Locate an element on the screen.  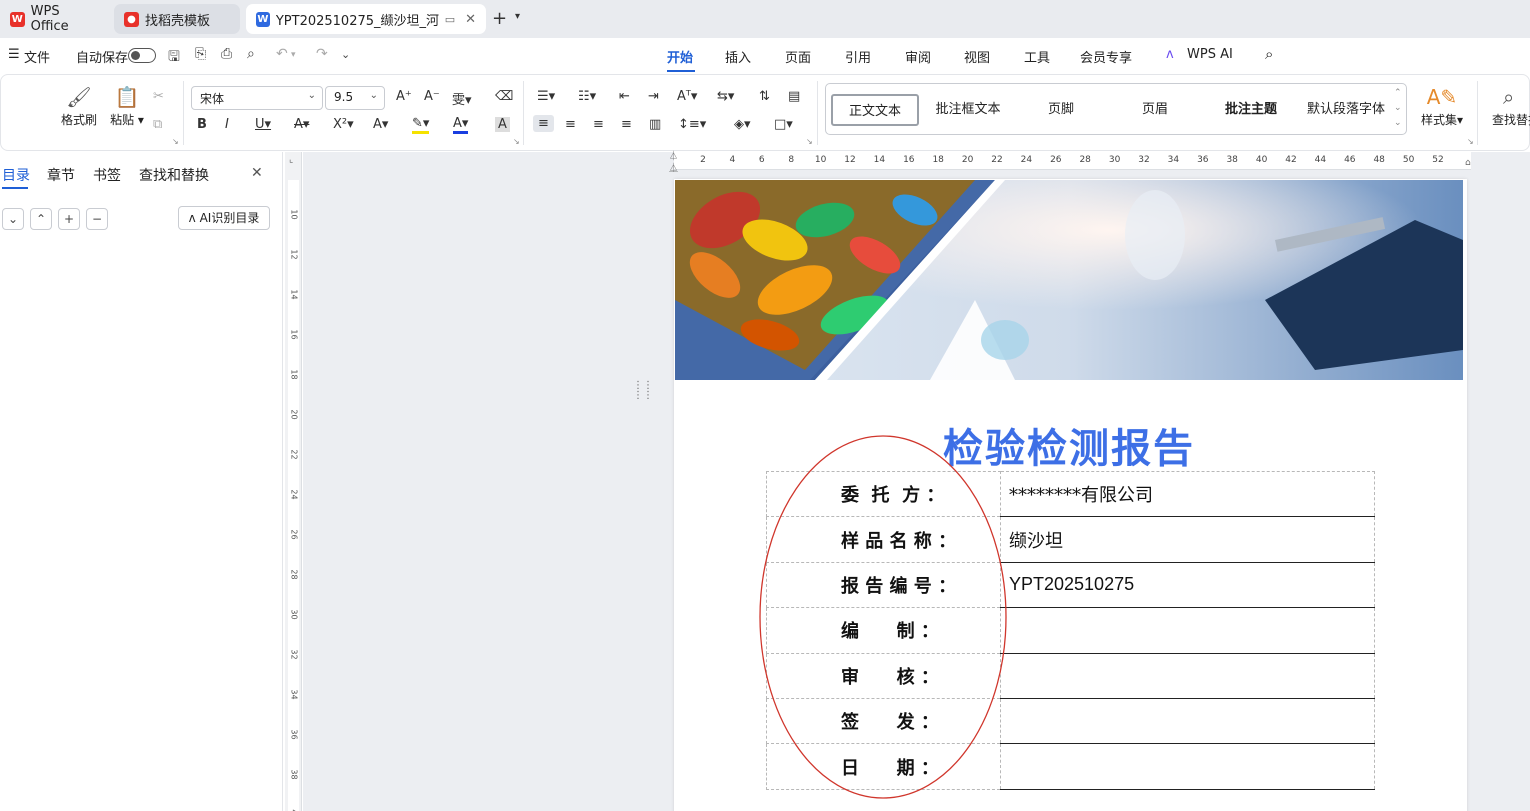
style-default-paragraph-font: 默认段落字体 is located at coordinates (1346, 110).